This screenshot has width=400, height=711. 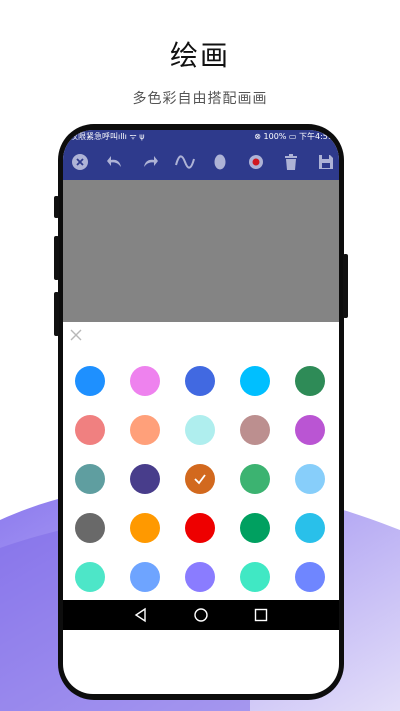 What do you see at coordinates (199, 55) in the screenshot?
I see `page-title: 绘画` at bounding box center [199, 55].